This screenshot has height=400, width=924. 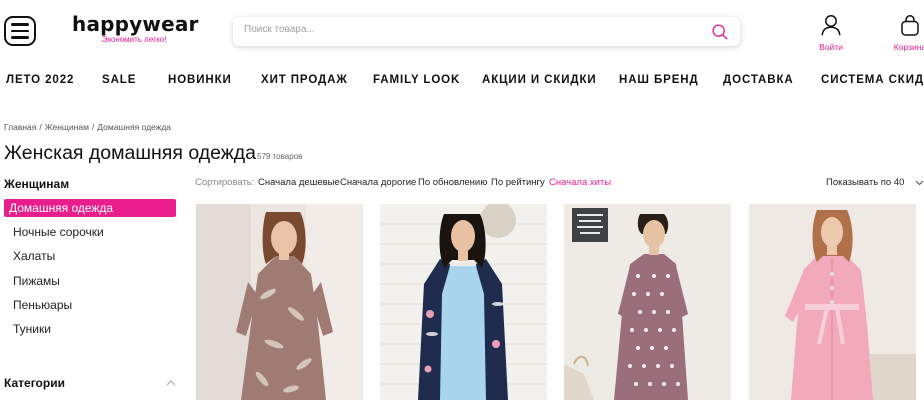 I want to click on nav-item-sale: SALE, so click(x=119, y=80).